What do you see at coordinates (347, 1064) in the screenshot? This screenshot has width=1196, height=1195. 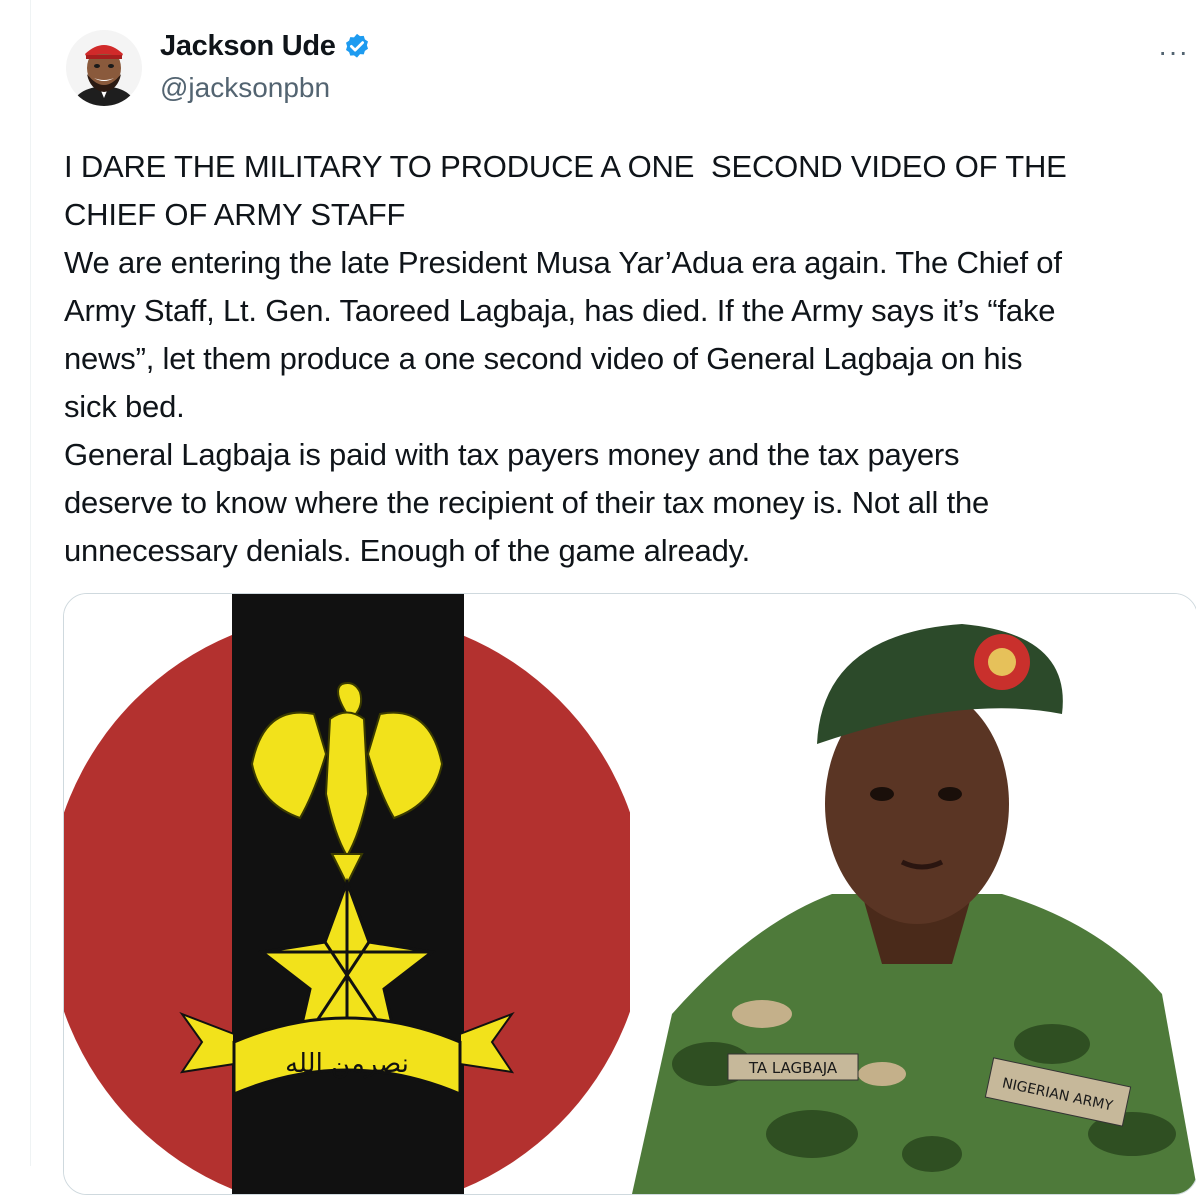 I see `crest-inscription: نصرمن الله` at bounding box center [347, 1064].